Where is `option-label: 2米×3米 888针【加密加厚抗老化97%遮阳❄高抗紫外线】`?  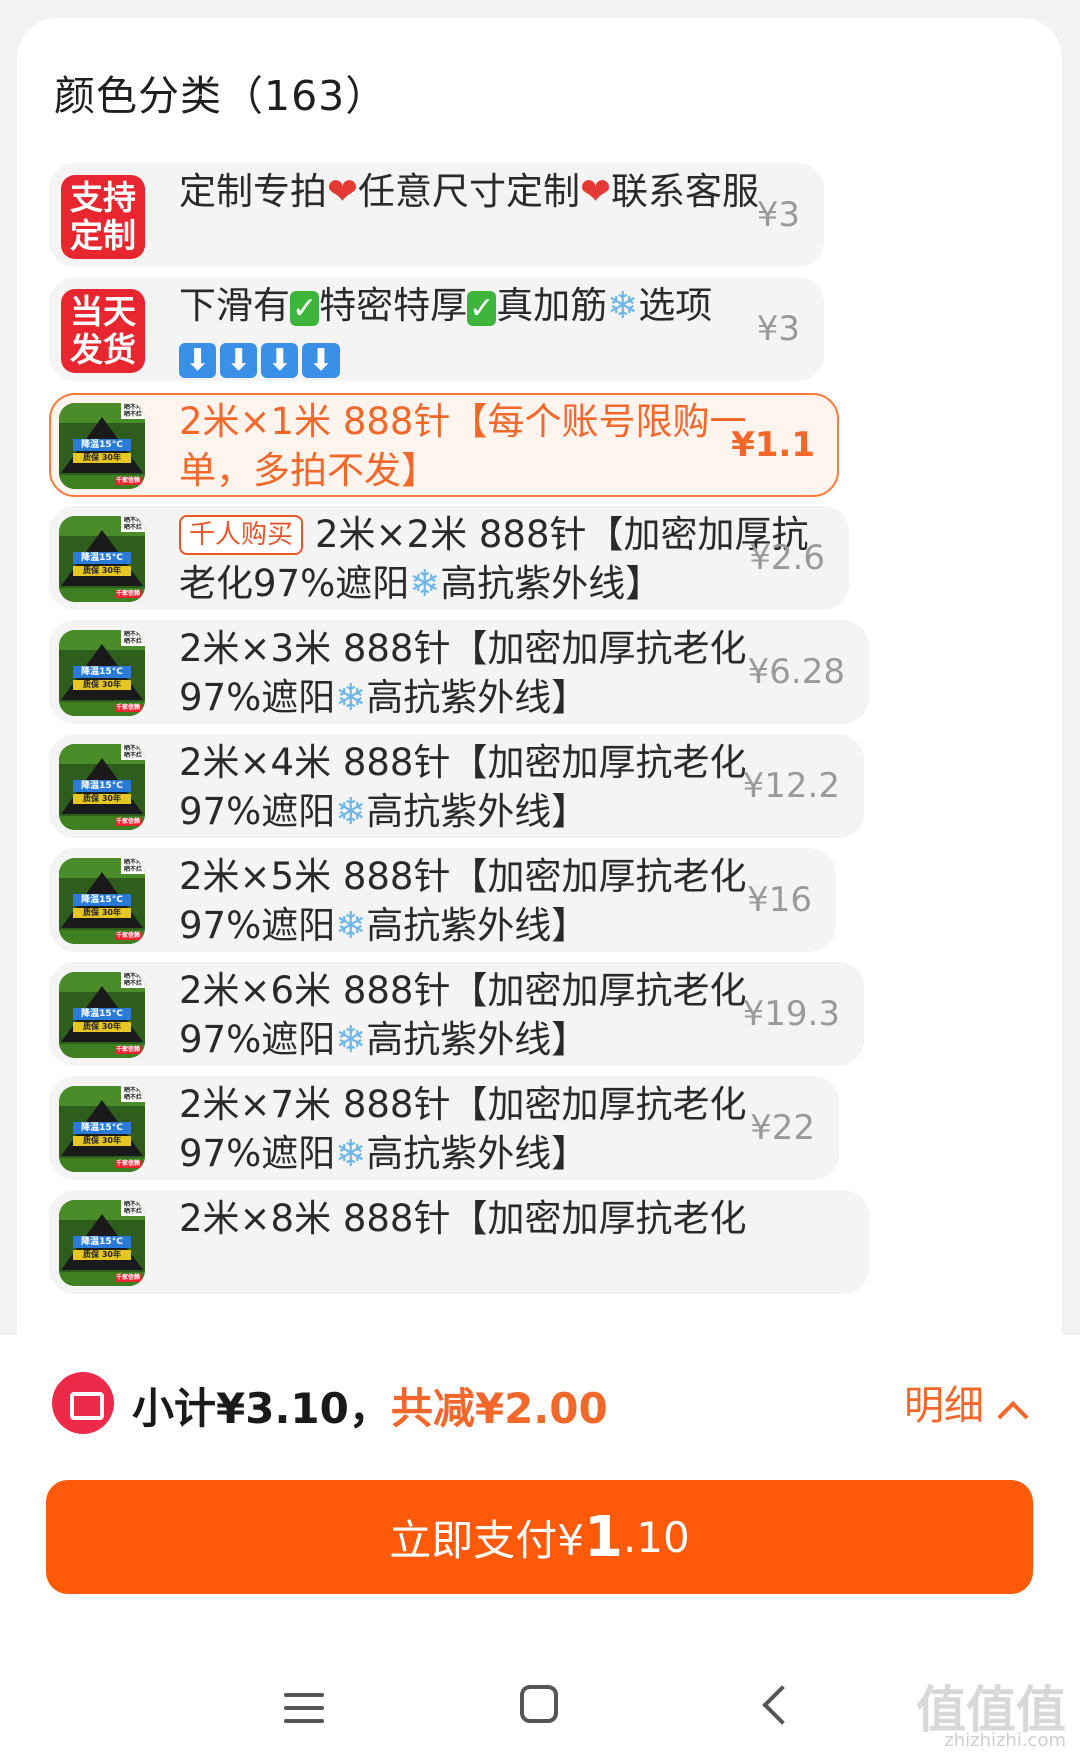
option-label: 2米×3米 888针【加密加厚抗老化97%遮阳❄高抗紫外线】 is located at coordinates (499, 673).